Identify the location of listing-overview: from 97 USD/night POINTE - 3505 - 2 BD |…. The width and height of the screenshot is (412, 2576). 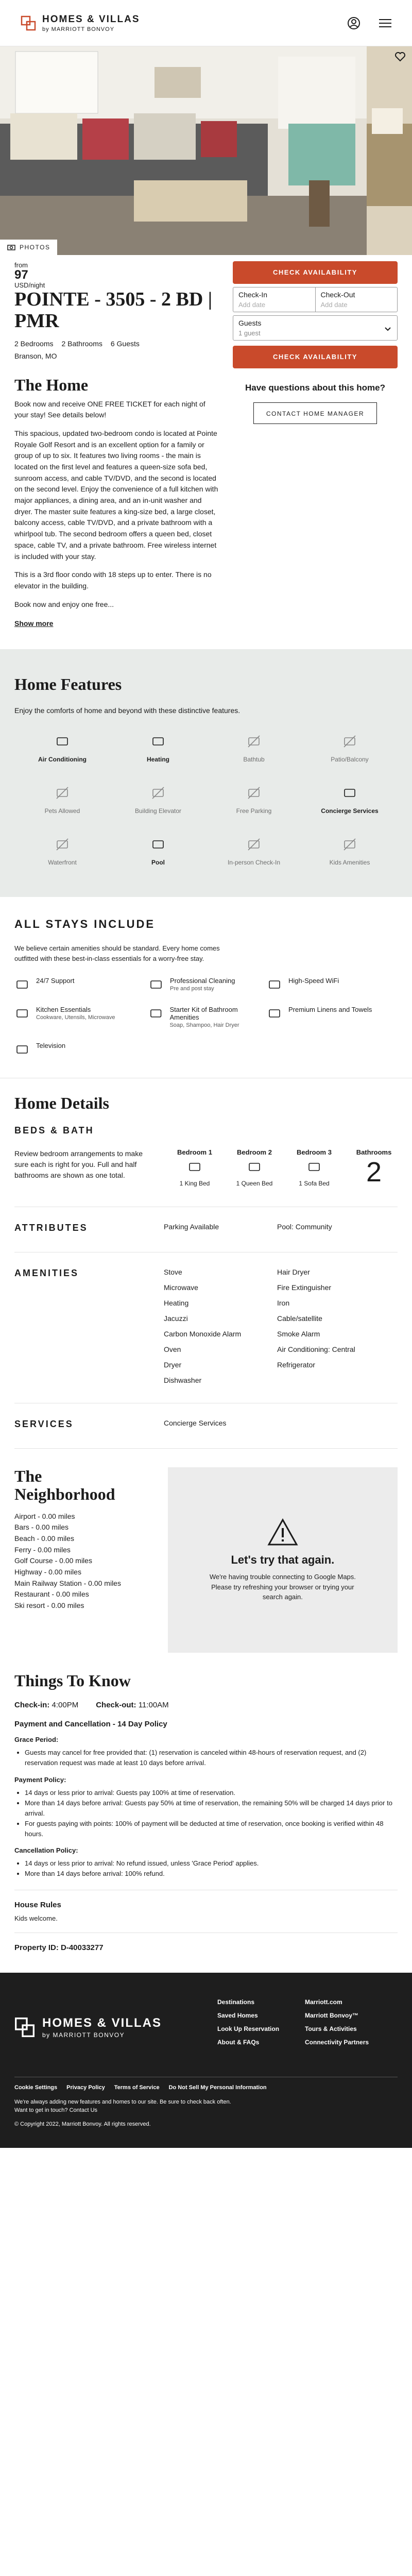
(206, 442).